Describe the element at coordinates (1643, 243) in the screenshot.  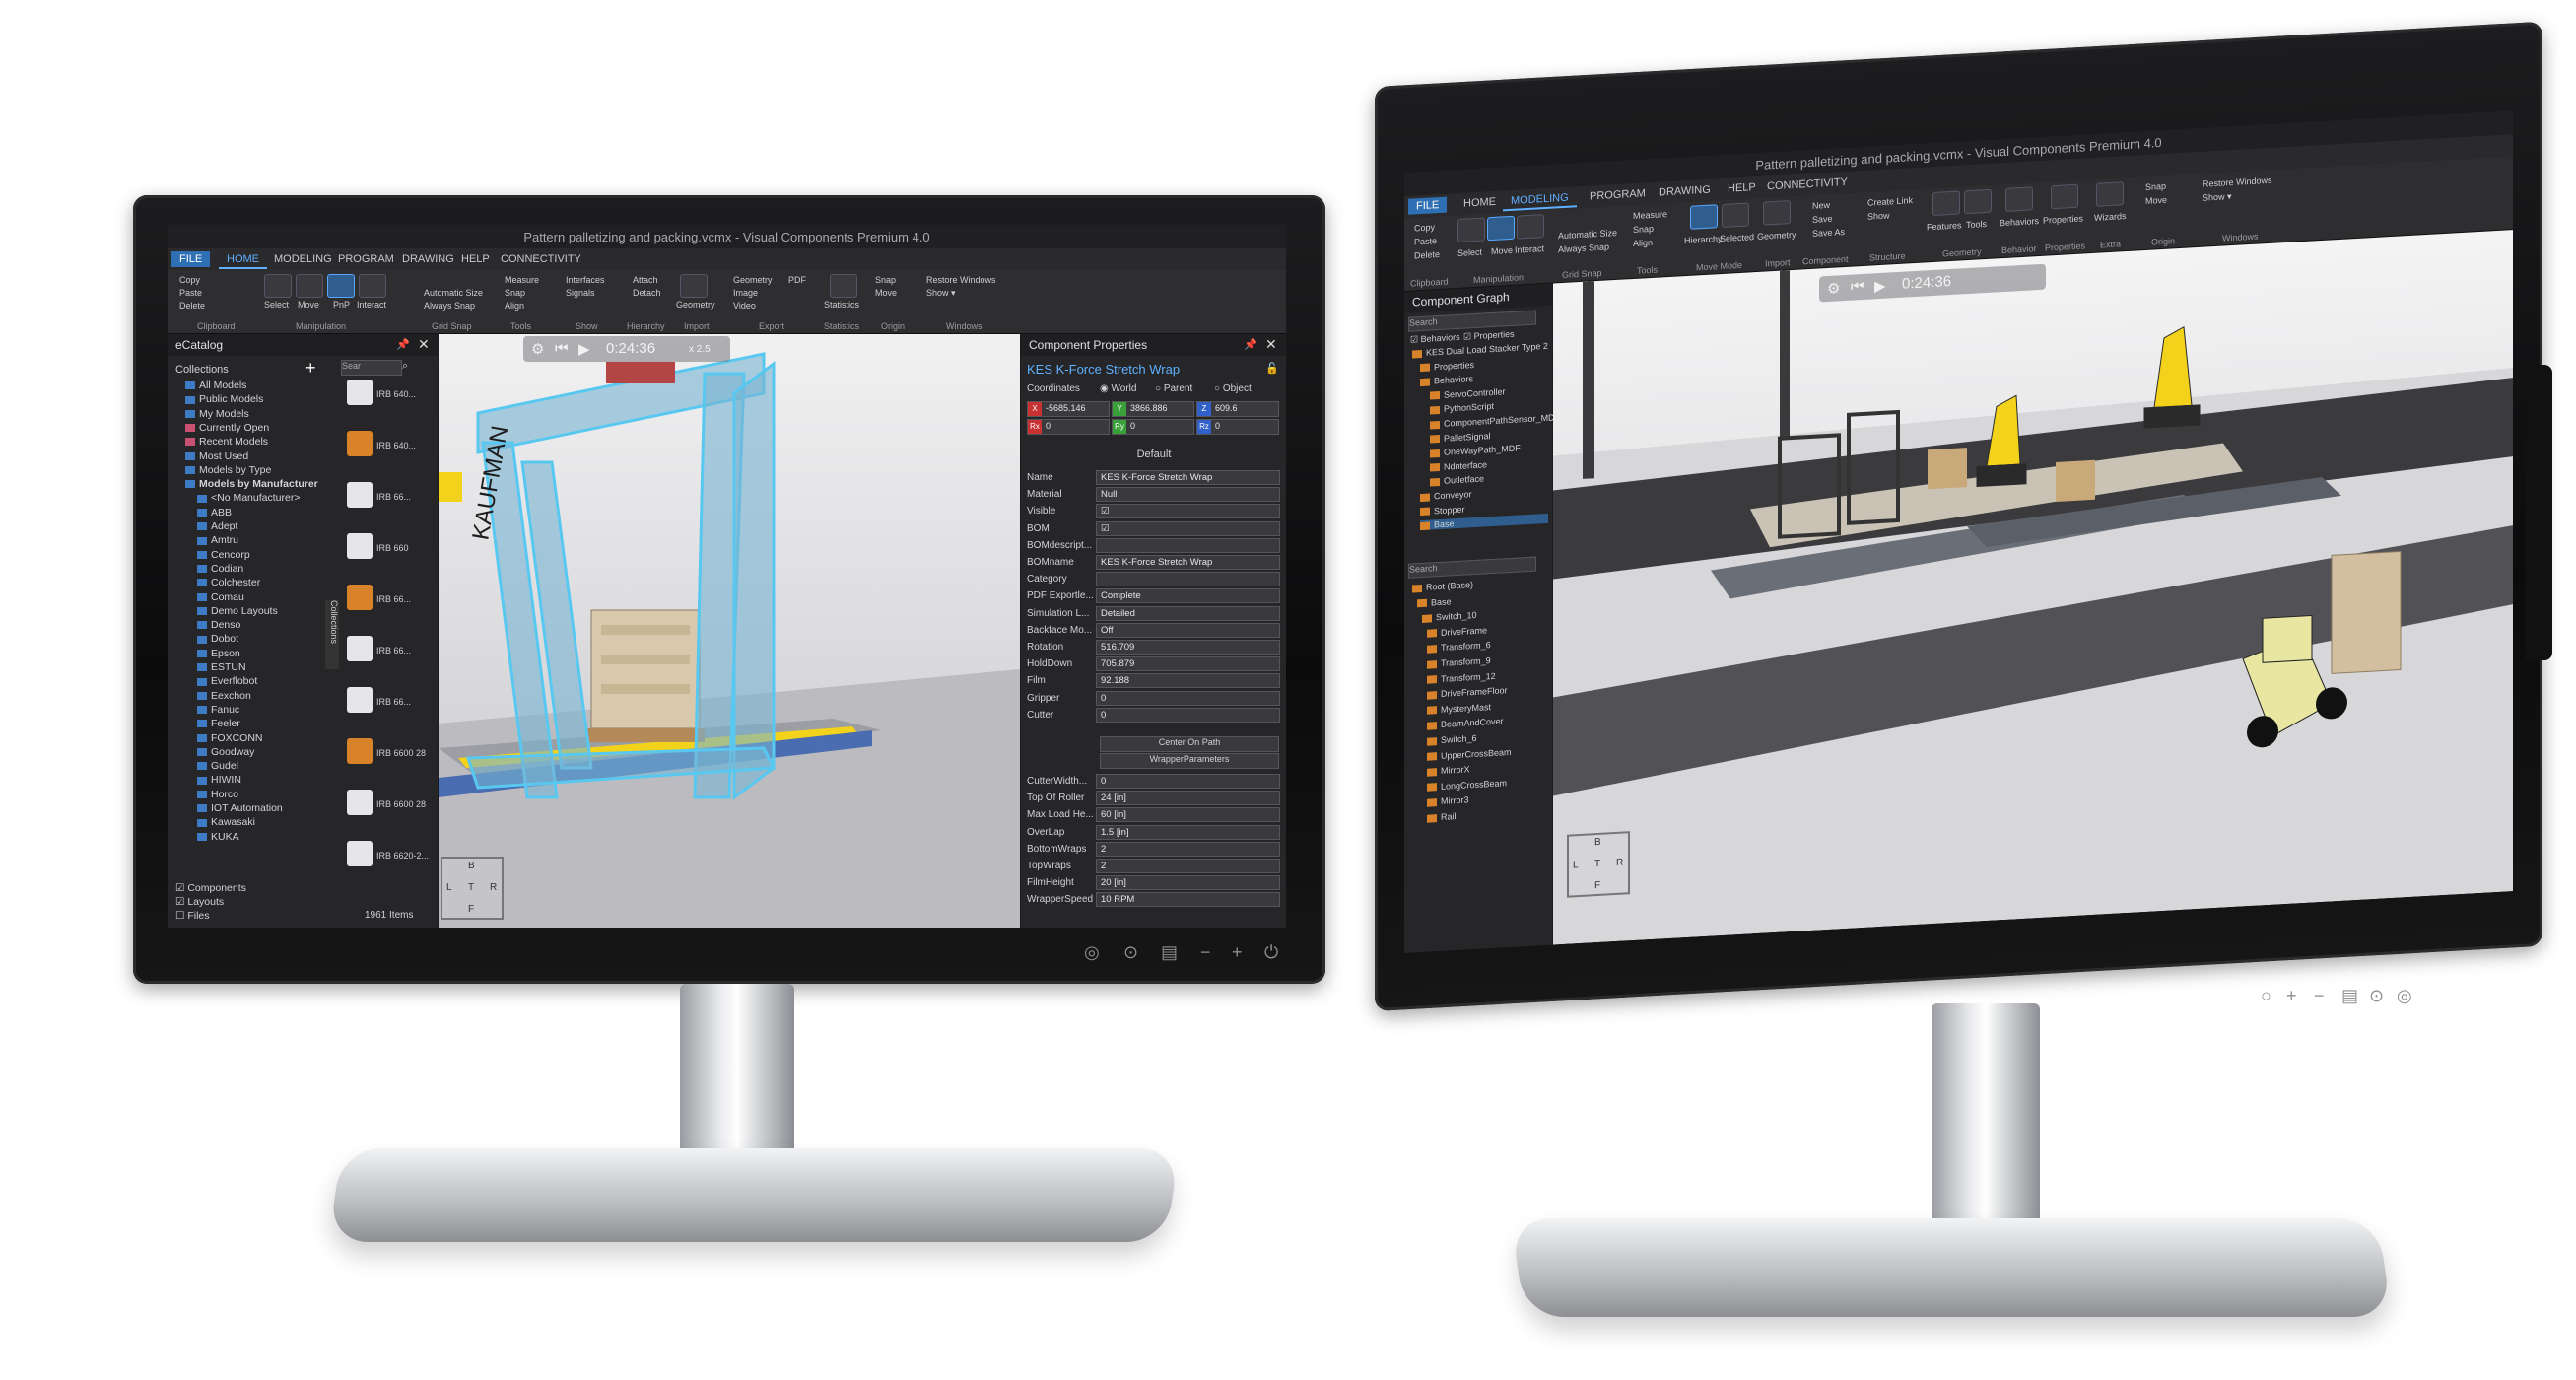
I see `align-button: Align` at that location.